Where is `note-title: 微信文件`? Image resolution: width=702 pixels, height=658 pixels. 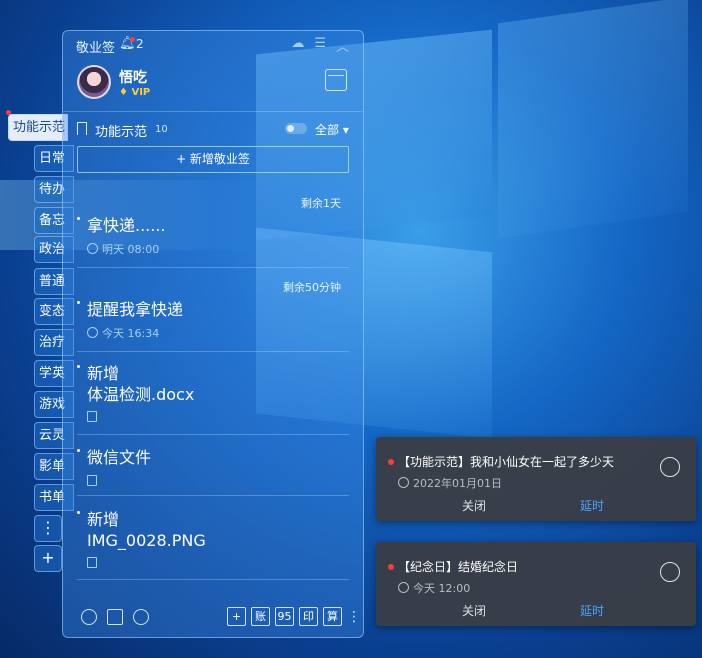 note-title: 微信文件 is located at coordinates (119, 457).